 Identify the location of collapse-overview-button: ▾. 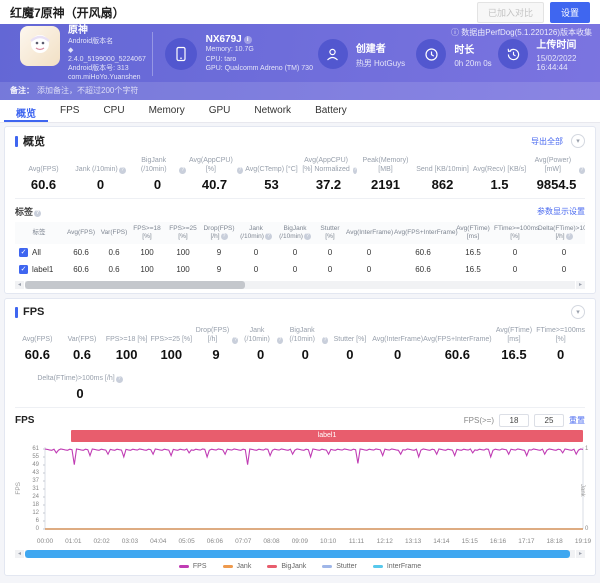
(578, 141).